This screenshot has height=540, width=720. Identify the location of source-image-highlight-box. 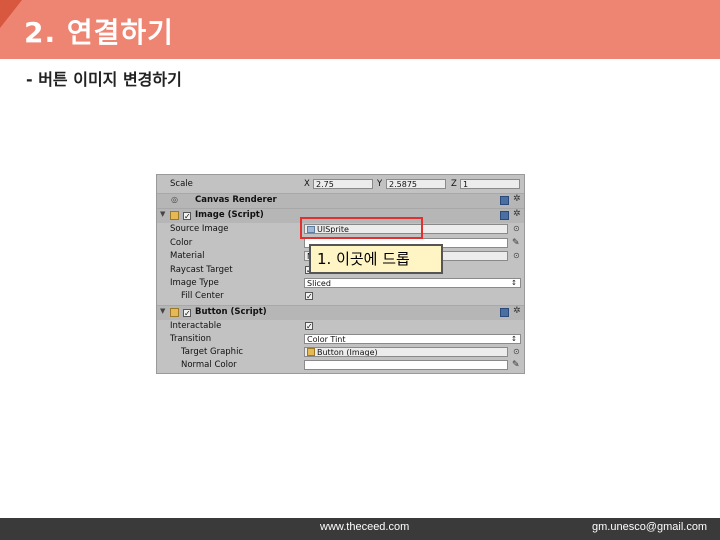
(361, 228).